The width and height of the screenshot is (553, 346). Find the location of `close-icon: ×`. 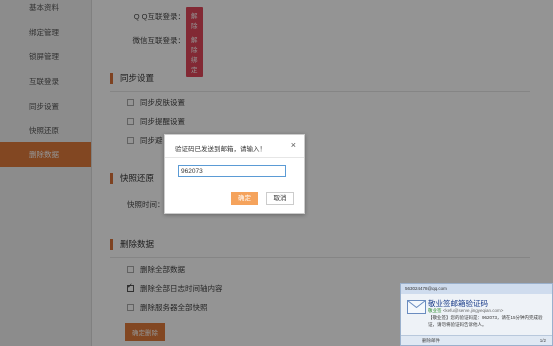

close-icon: × is located at coordinates (293, 145).